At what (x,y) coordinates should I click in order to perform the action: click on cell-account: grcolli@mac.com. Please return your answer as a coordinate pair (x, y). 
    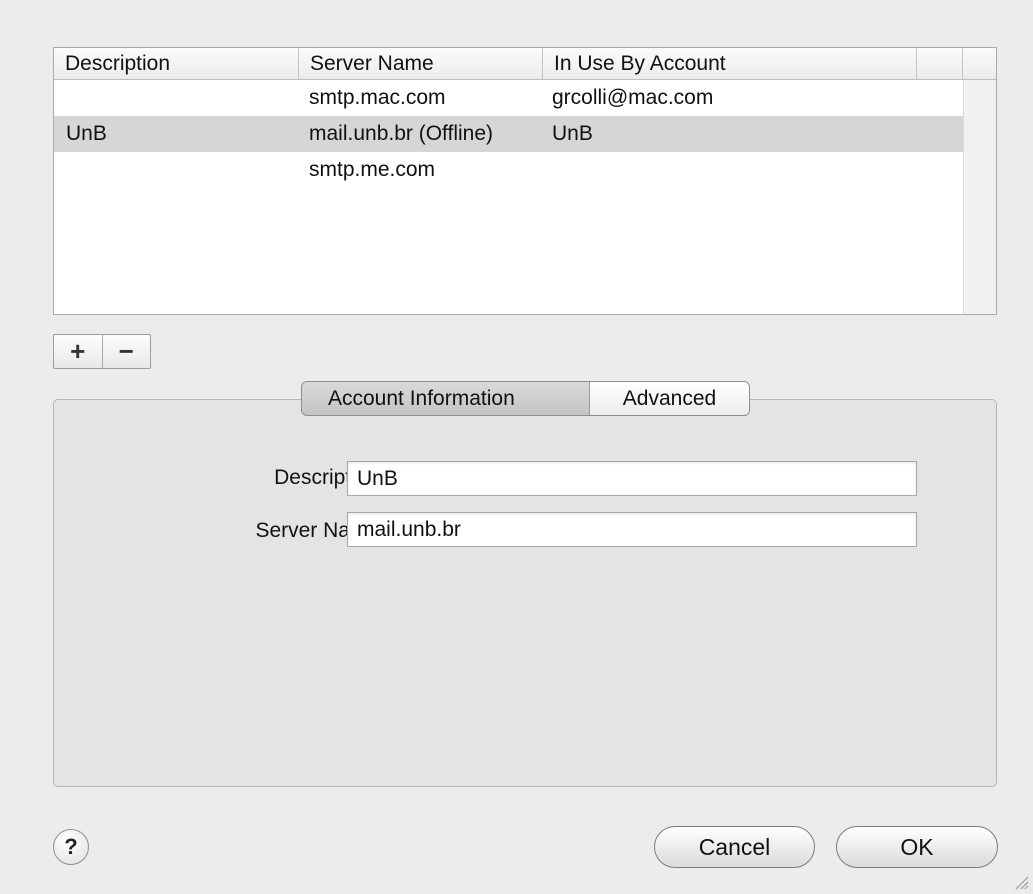
    Looking at the image, I should click on (633, 97).